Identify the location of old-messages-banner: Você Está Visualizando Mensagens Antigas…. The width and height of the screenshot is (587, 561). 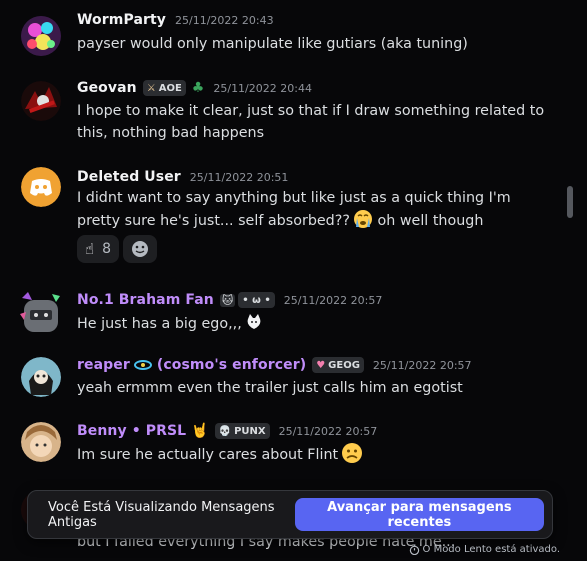
(290, 514).